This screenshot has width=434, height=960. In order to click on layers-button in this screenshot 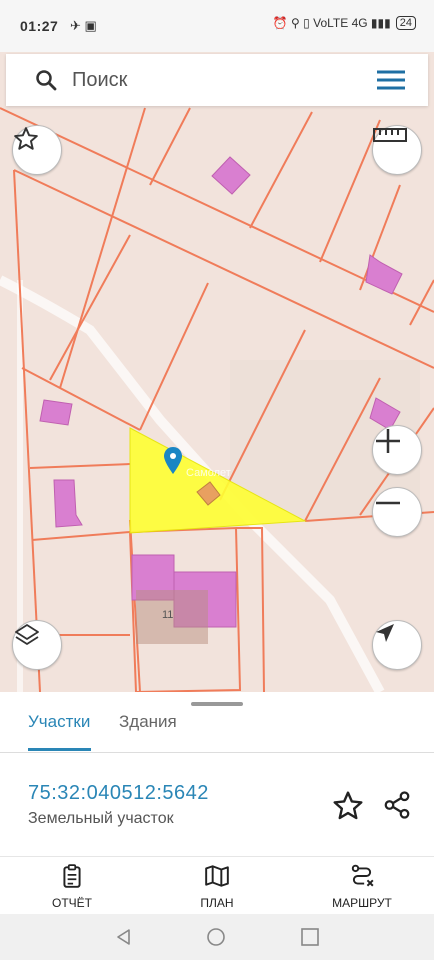, I will do `click(37, 645)`.